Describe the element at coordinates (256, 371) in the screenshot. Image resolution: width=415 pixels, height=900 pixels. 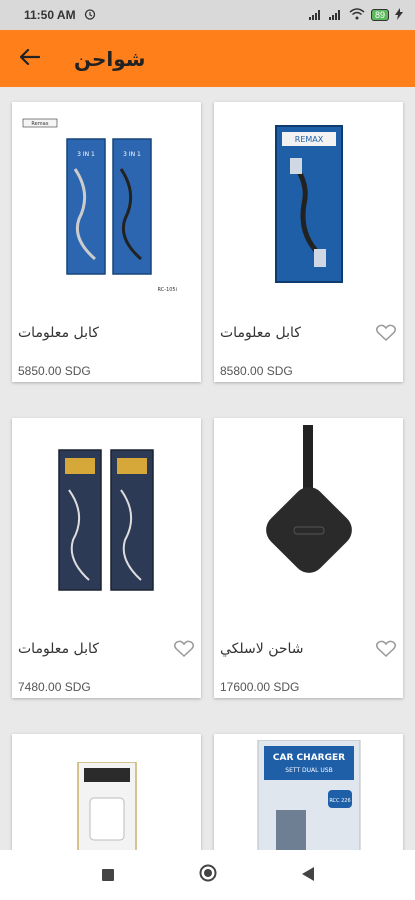
I see `product-price: 8580.00 SDG` at that location.